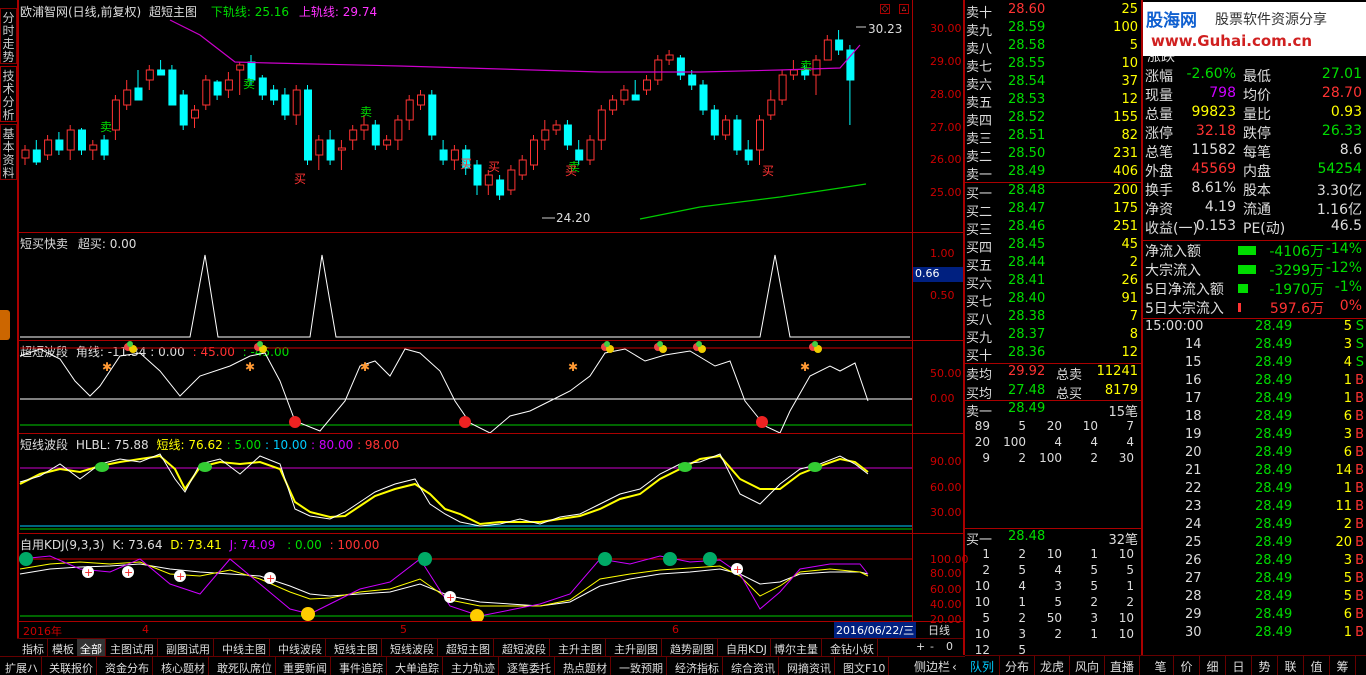 The width and height of the screenshot is (1366, 675). I want to click on right-tab: 龙虎, so click(1052, 665).